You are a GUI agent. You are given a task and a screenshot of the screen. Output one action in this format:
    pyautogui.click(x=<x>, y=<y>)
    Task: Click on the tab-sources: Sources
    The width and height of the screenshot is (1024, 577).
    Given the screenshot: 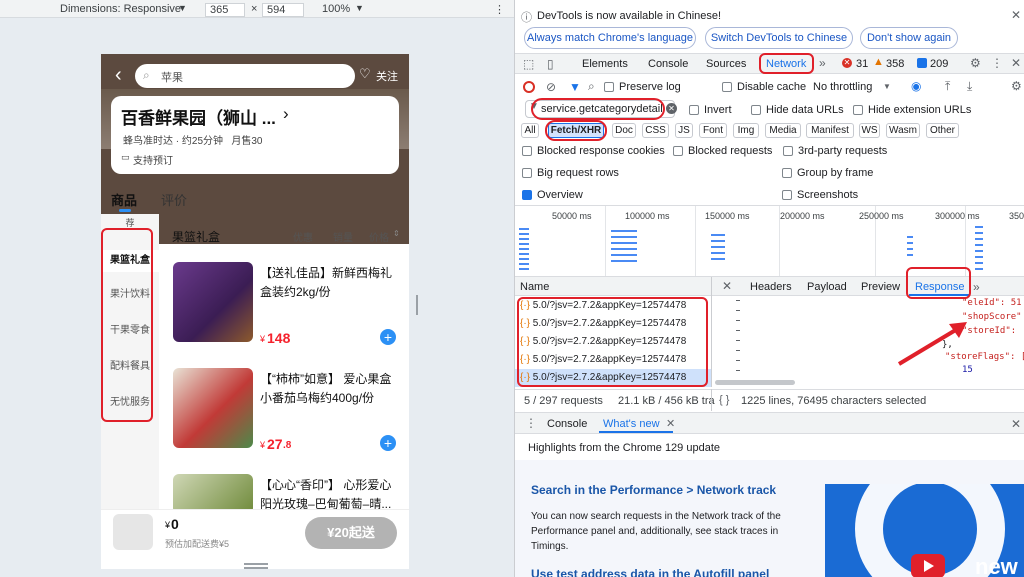 What is the action you would take?
    pyautogui.click(x=726, y=64)
    